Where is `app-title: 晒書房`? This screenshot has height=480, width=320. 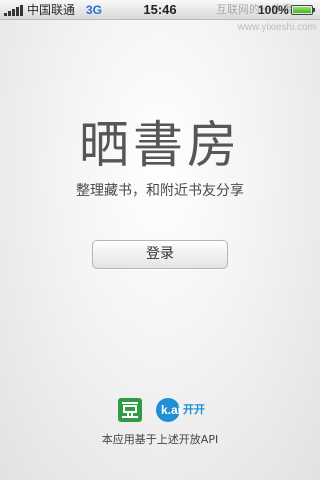
app-title: 晒書房 is located at coordinates (160, 145).